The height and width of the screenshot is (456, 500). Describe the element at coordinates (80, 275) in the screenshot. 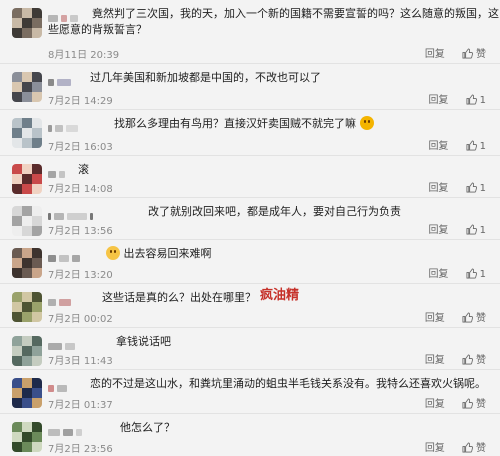

I see `comment-time: 7月2日 13:20` at that location.